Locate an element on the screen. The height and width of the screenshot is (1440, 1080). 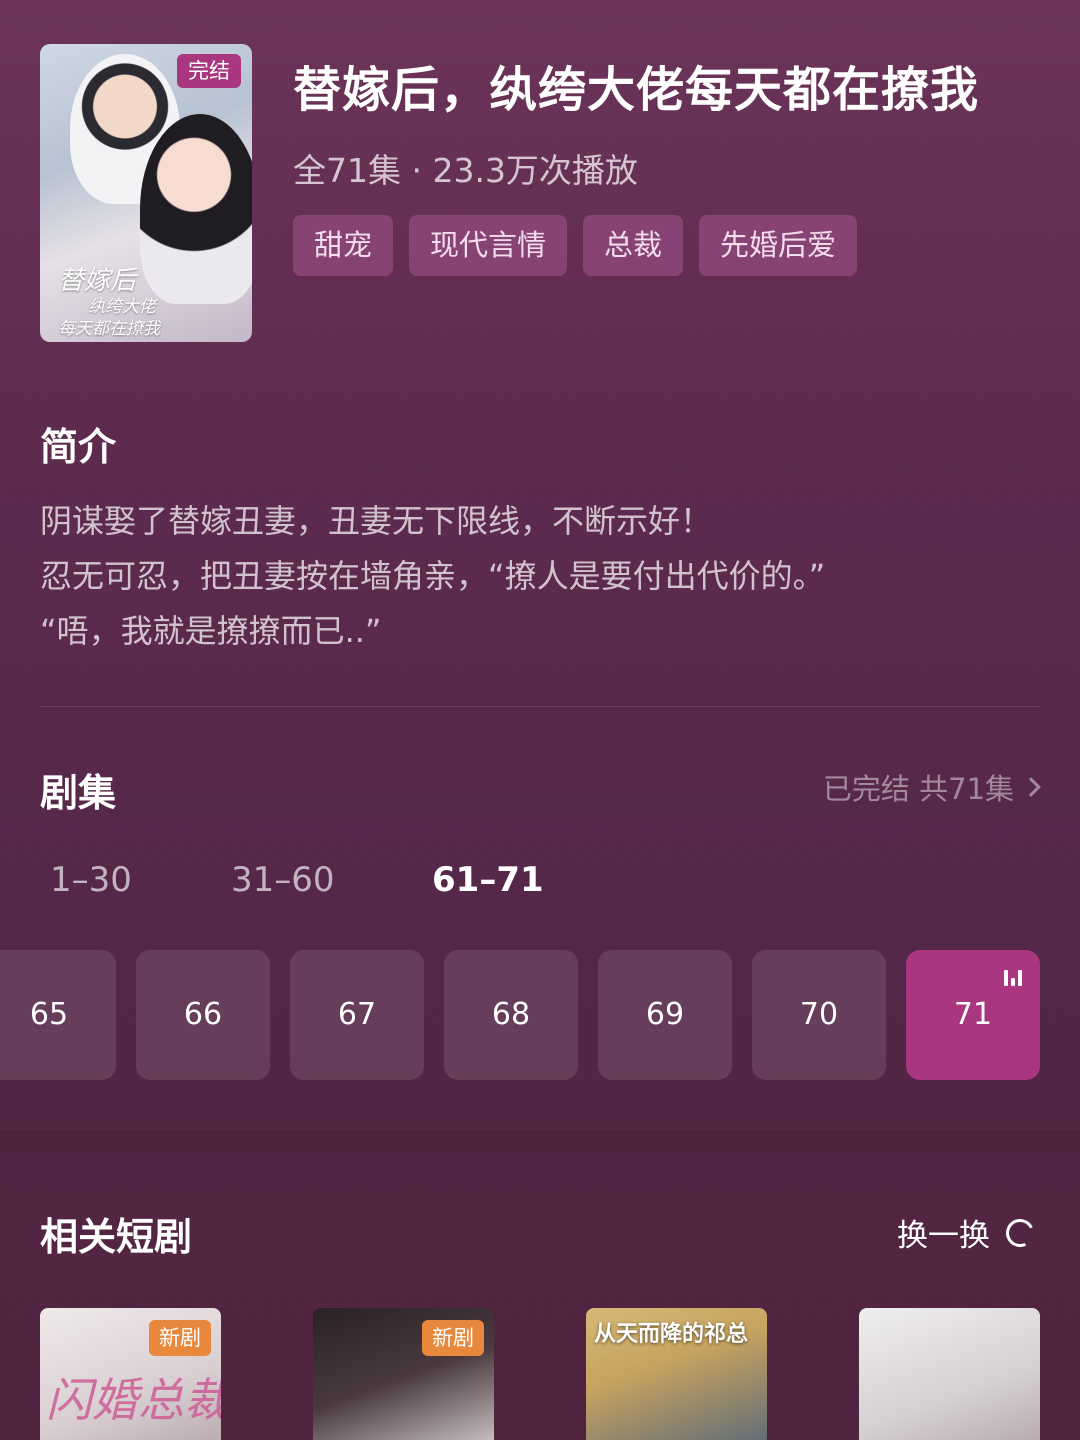
drama-cover: 替嫁后 纨绔大佬 每天都在撩我 完结 is located at coordinates (146, 193).